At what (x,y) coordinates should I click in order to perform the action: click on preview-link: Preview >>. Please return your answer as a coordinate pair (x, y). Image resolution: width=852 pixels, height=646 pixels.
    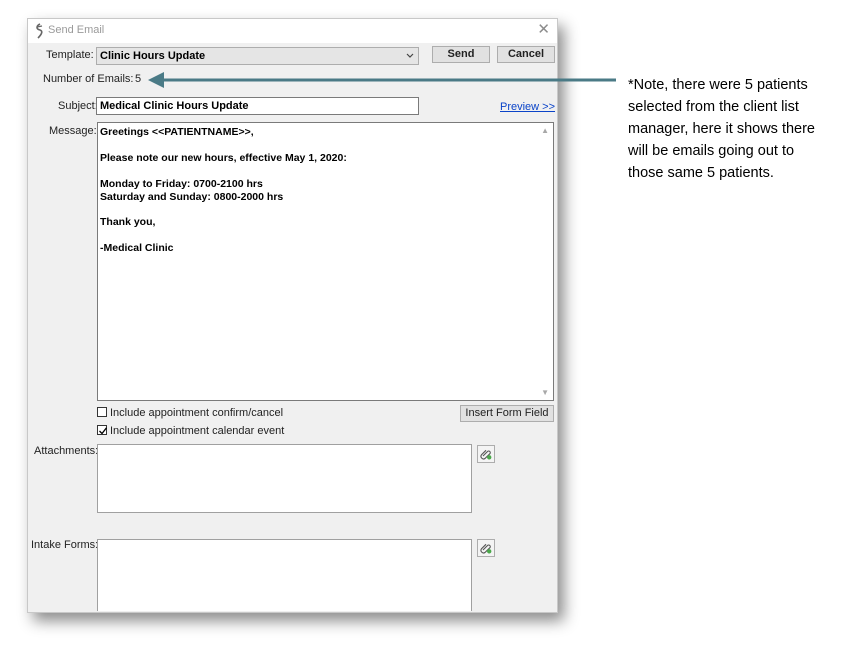
    Looking at the image, I should click on (527, 107).